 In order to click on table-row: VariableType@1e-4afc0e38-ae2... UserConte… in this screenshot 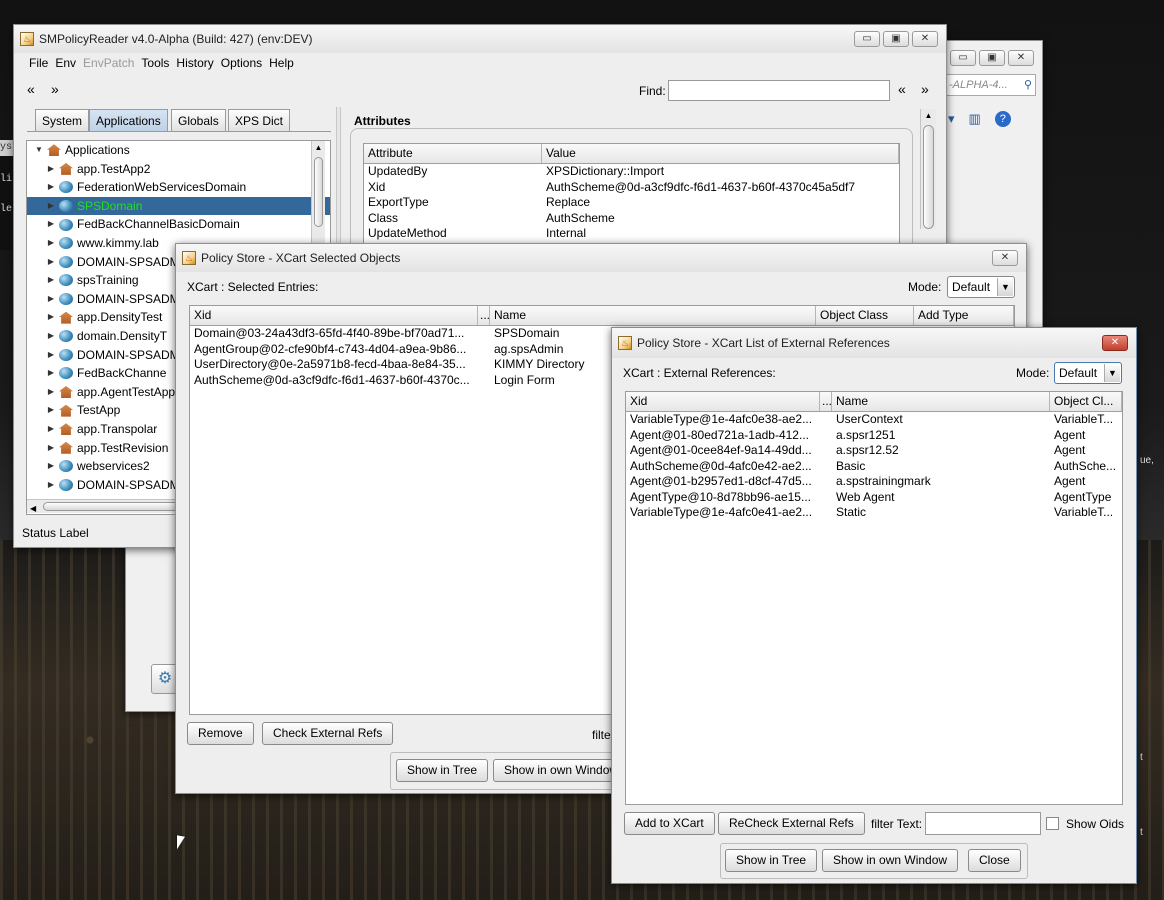, I will do `click(874, 420)`.